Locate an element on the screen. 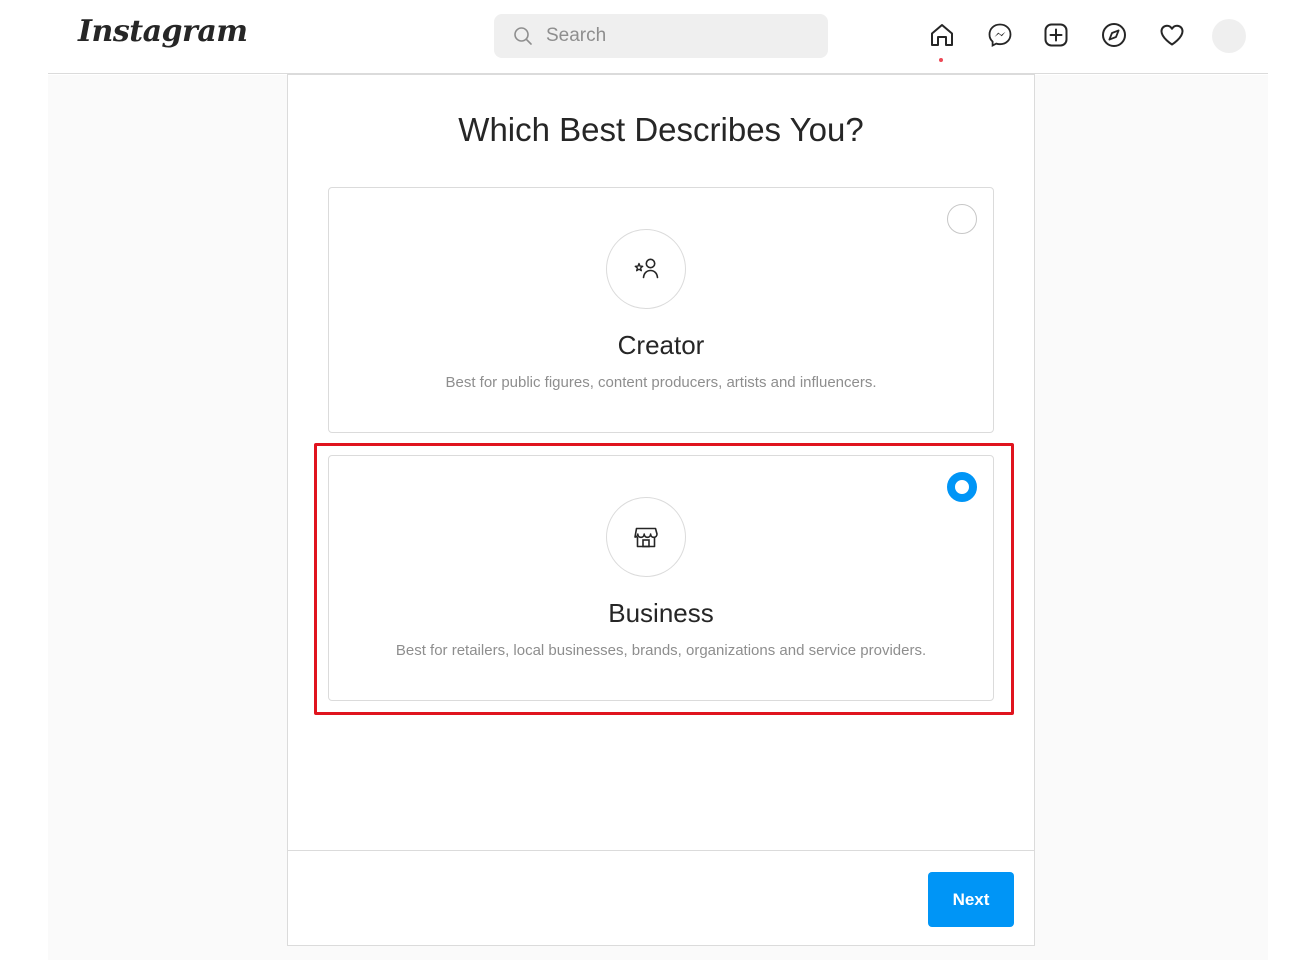 This screenshot has height=960, width=1315. creator-radio-button is located at coordinates (962, 219).